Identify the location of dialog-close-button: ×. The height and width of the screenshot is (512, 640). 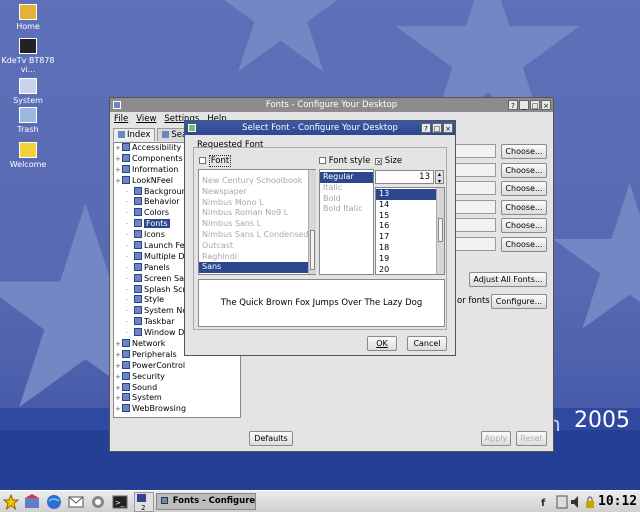
(448, 128).